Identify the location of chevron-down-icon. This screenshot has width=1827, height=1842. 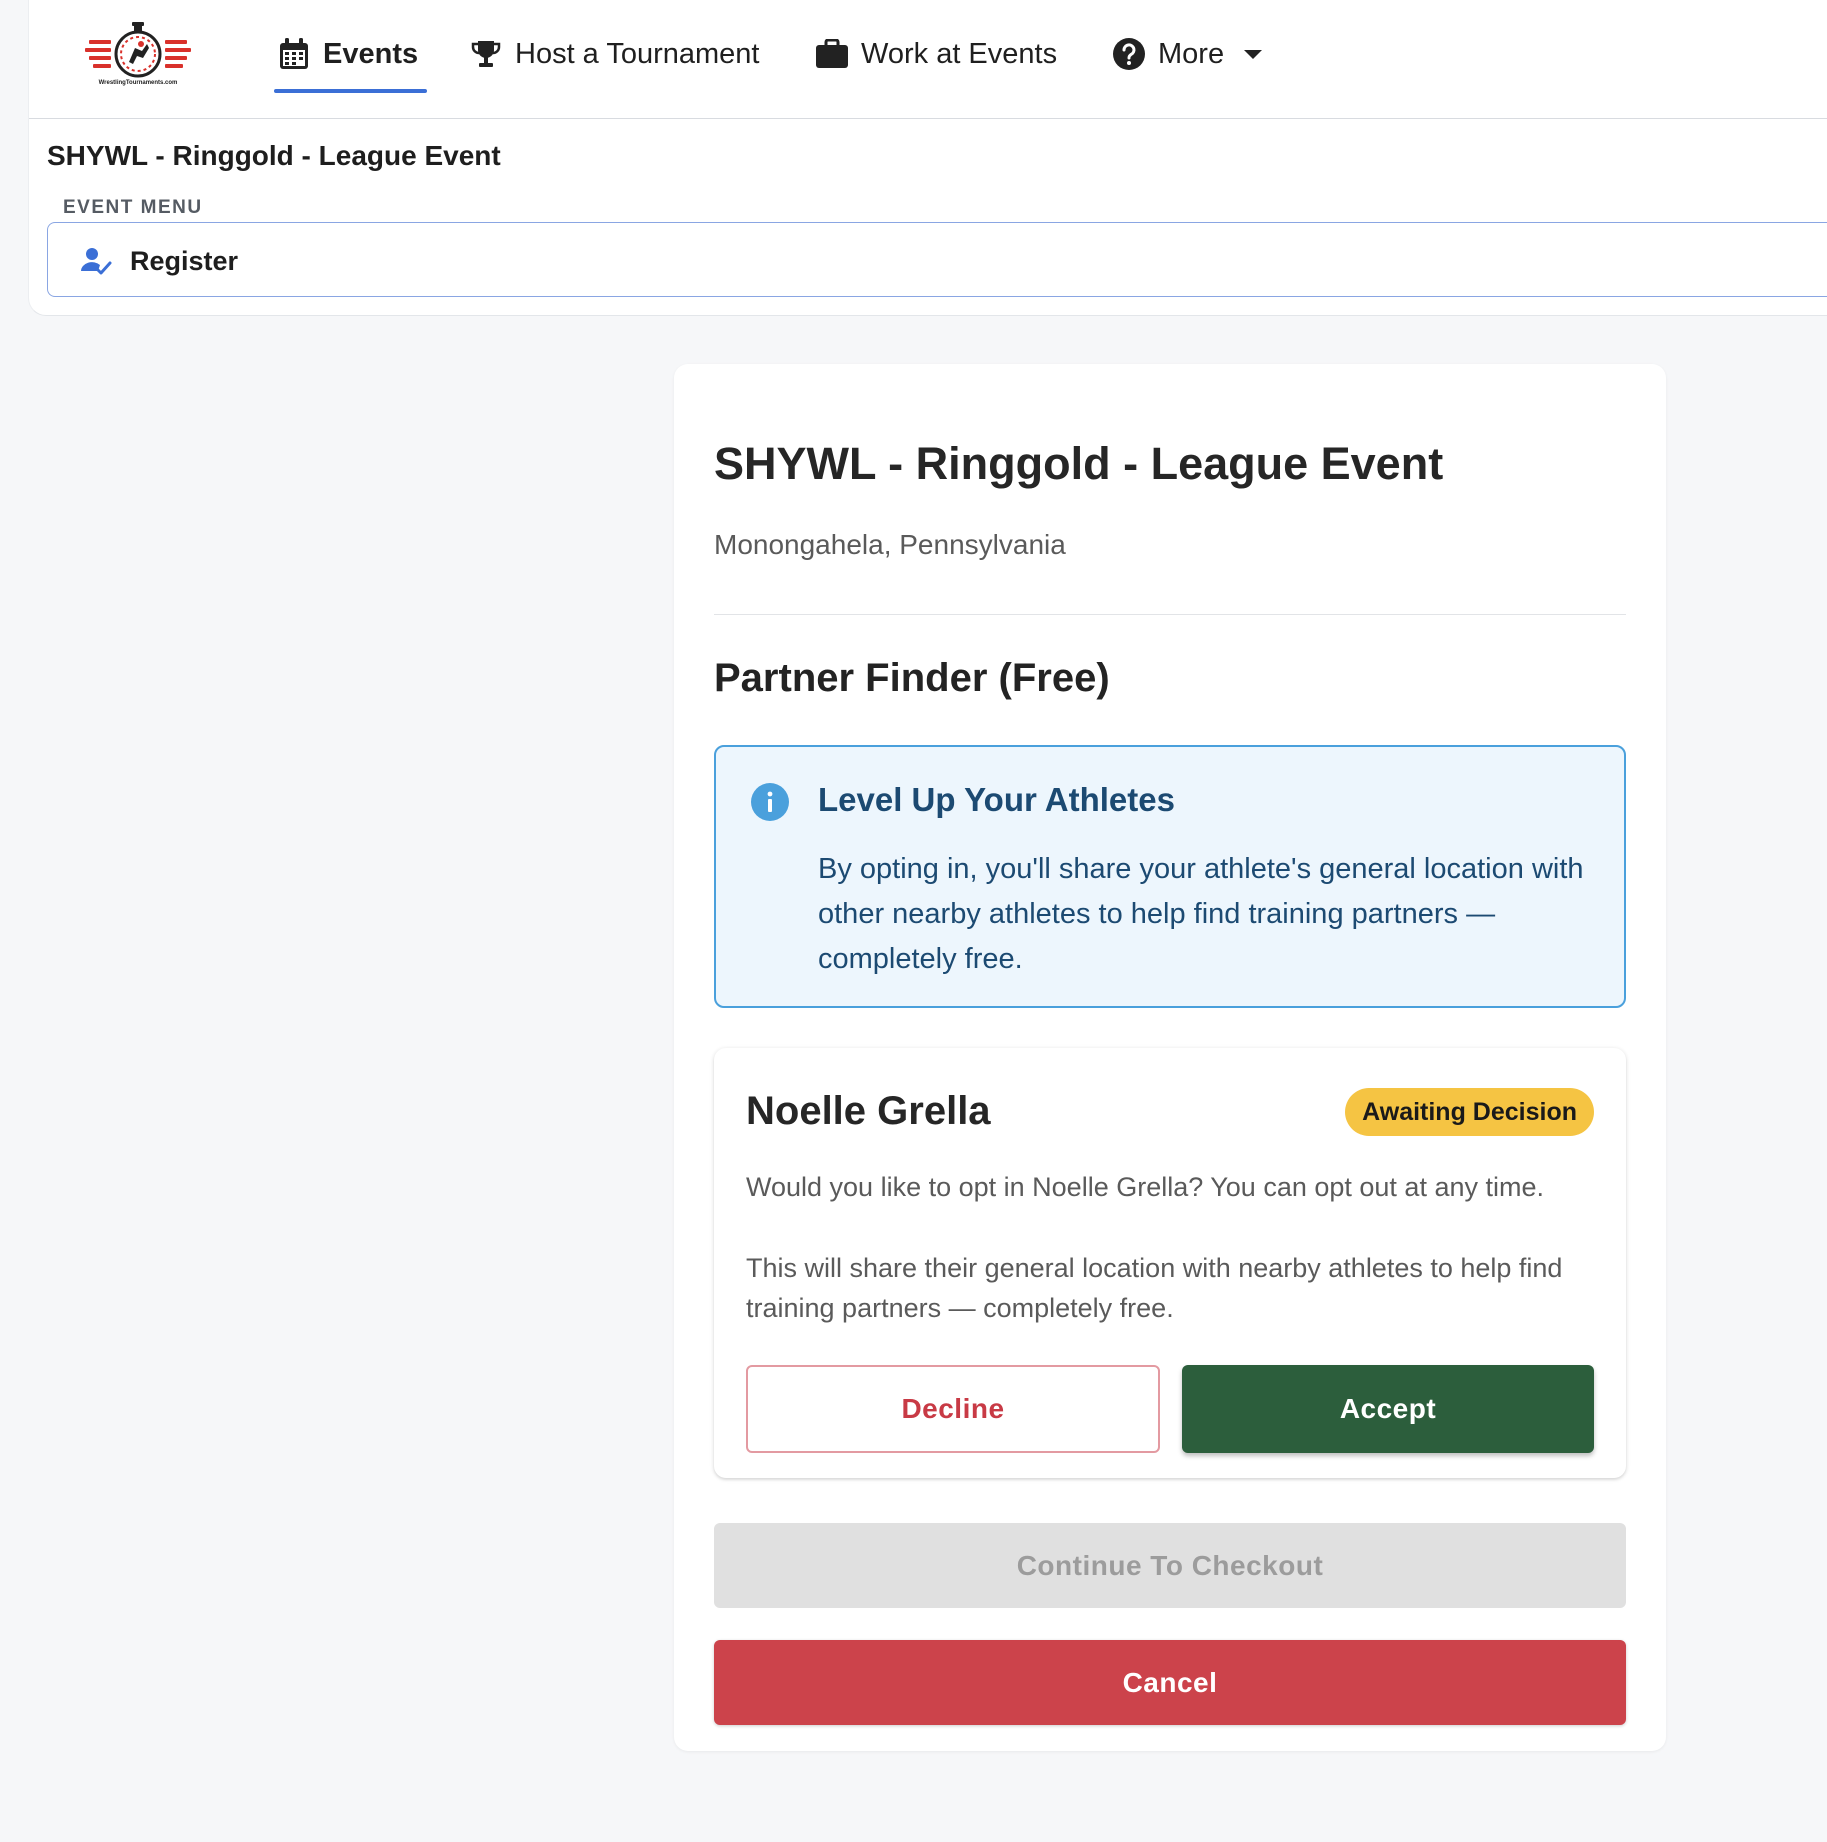
(1253, 54).